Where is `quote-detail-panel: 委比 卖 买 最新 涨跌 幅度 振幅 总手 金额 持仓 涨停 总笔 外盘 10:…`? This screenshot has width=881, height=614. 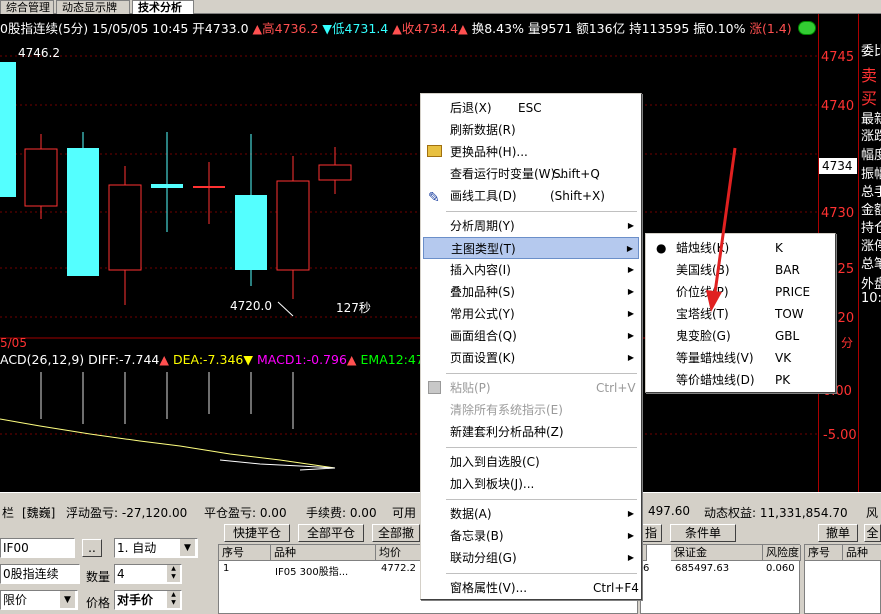
quote-detail-panel: 委比 卖 买 最新 涨跌 幅度 振幅 总手 金额 持仓 涨停 总笔 外盘 10:… is located at coordinates (869, 253).